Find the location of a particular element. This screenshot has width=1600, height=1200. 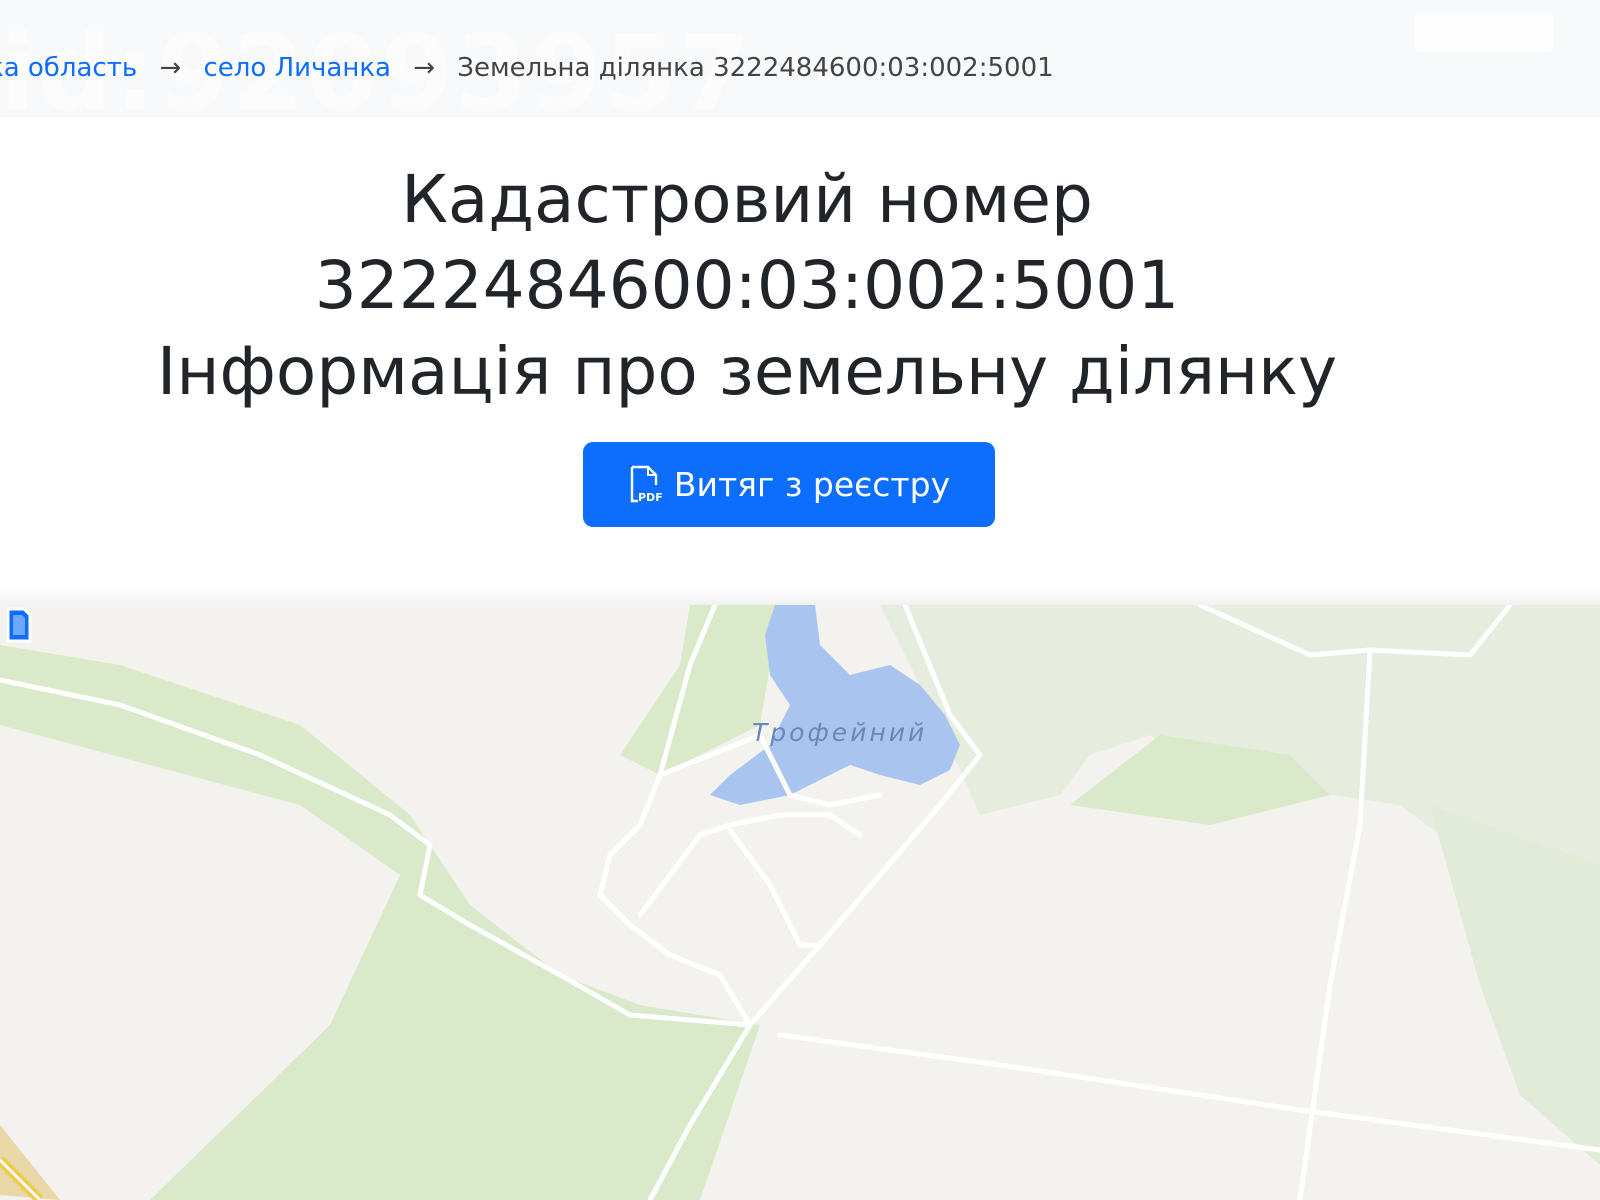

title-line-info: Інформація про земельну ділянку is located at coordinates (747, 371).